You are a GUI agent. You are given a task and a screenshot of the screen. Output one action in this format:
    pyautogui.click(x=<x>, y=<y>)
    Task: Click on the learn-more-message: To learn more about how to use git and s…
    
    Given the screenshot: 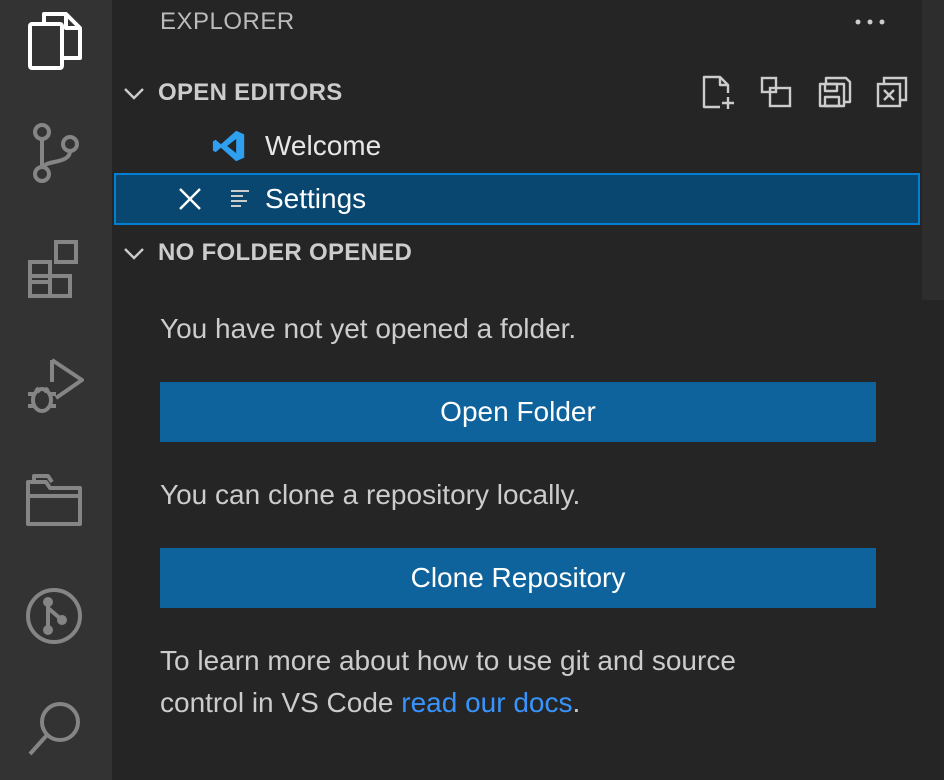 What is the action you would take?
    pyautogui.click(x=448, y=682)
    